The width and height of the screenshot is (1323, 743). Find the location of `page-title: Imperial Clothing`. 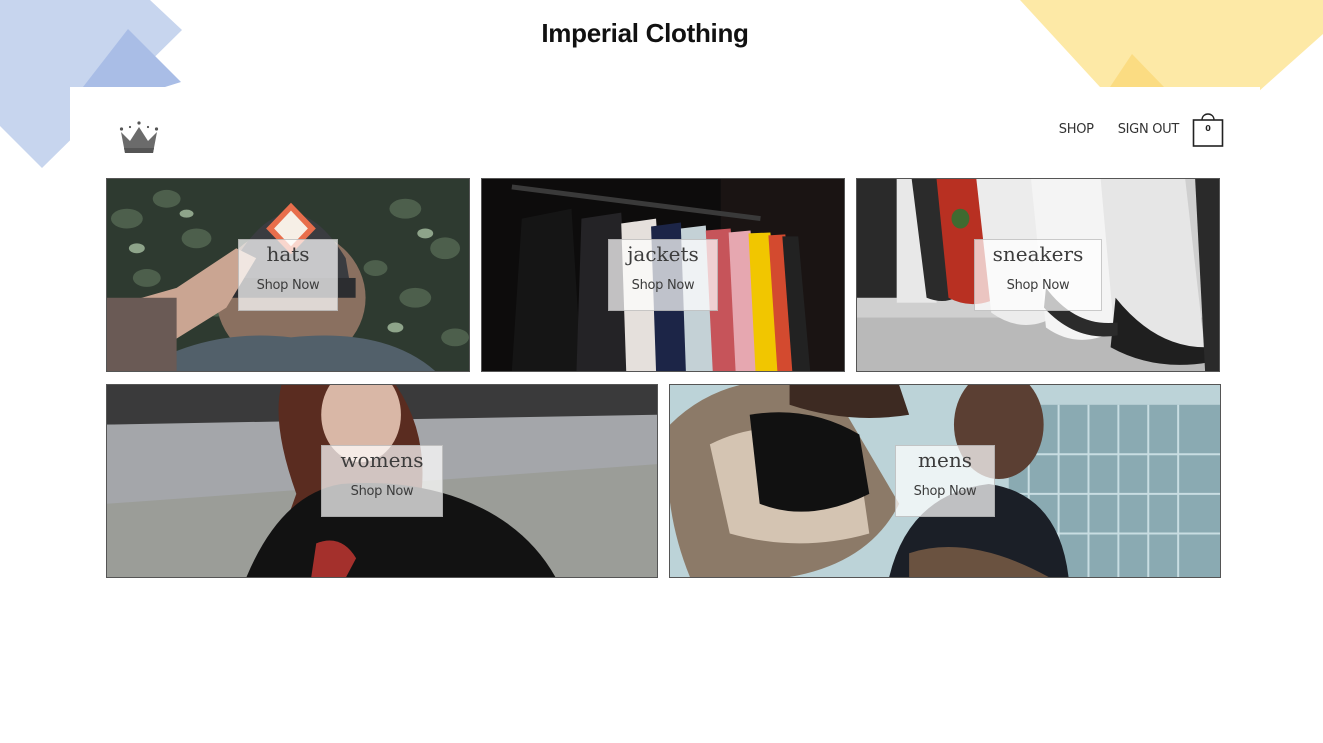

page-title: Imperial Clothing is located at coordinates (645, 33).